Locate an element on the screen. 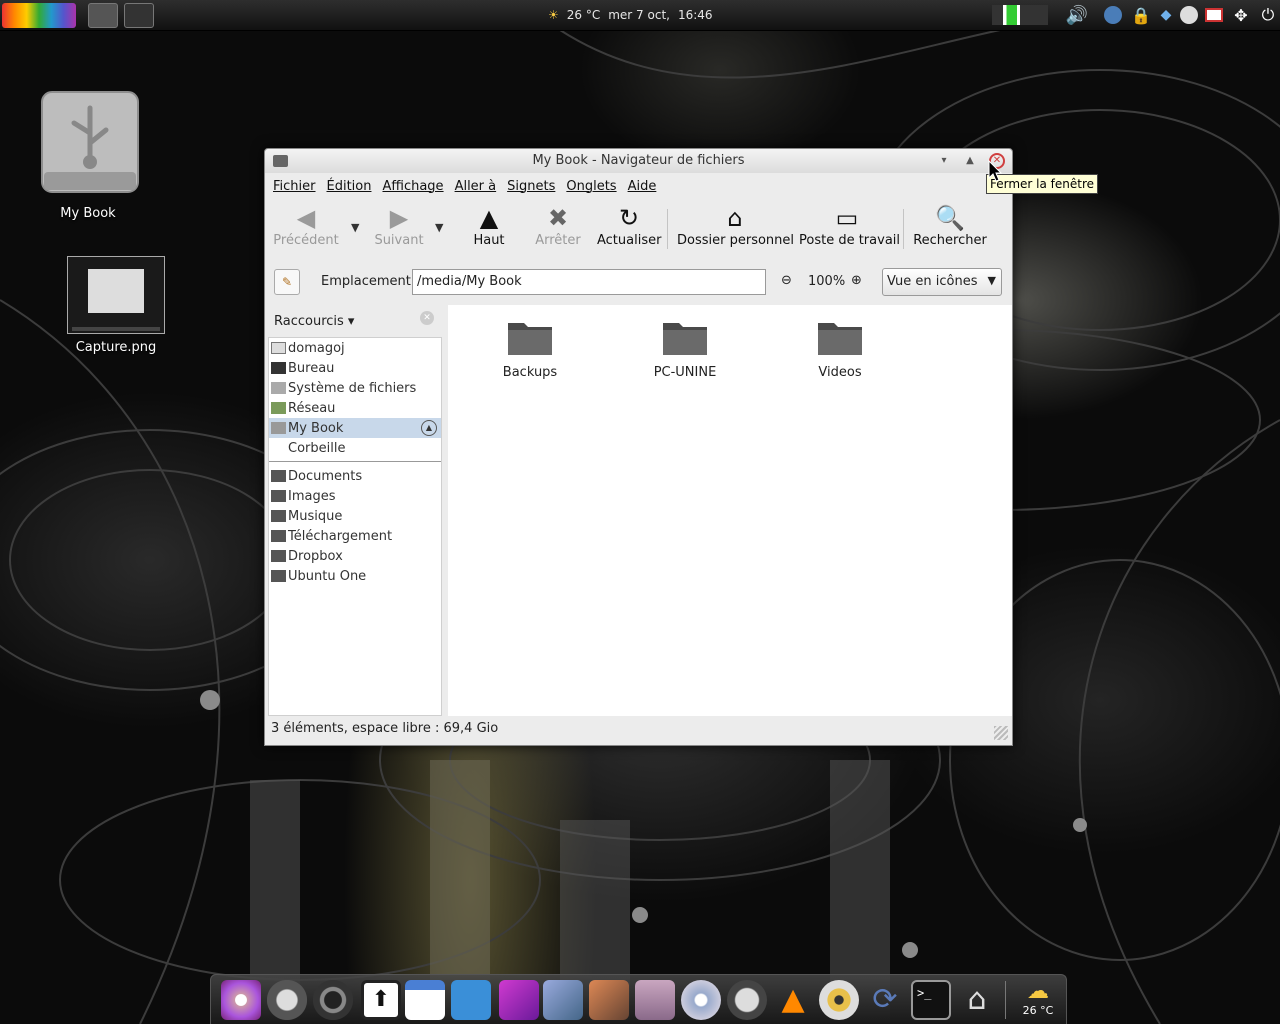 The height and width of the screenshot is (1024, 1280). clock: ☀ 26 °C mer 7 oct, 16:46 is located at coordinates (634, 15).